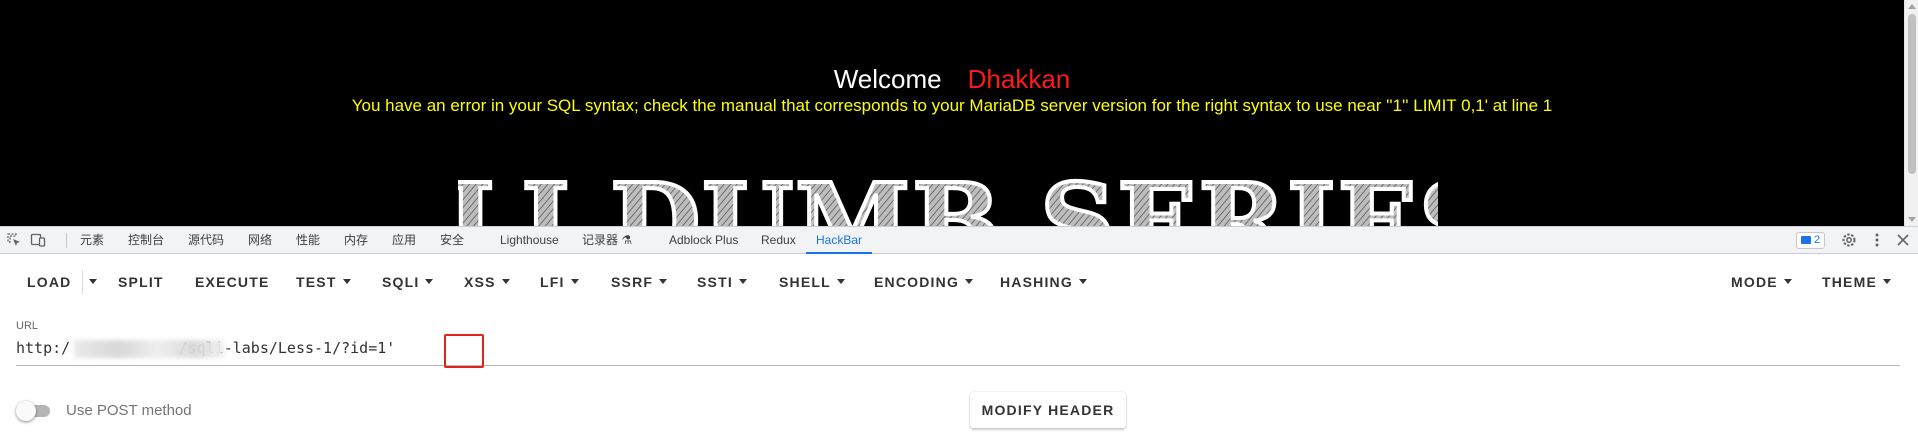  Describe the element at coordinates (778, 240) in the screenshot. I see `tab-redux: Redux` at that location.